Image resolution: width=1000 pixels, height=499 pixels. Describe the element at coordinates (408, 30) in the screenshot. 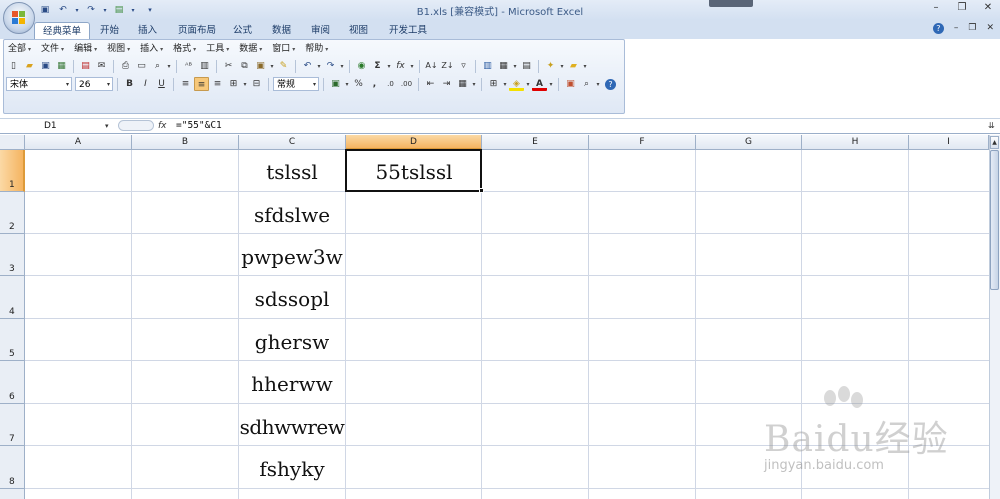

I see `tab-developer: 开发工具` at that location.